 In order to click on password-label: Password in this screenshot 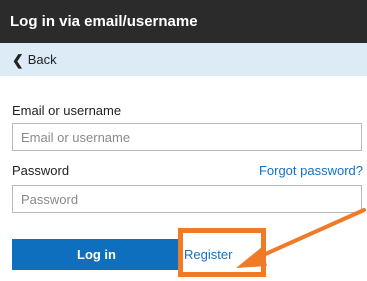, I will do `click(41, 170)`.